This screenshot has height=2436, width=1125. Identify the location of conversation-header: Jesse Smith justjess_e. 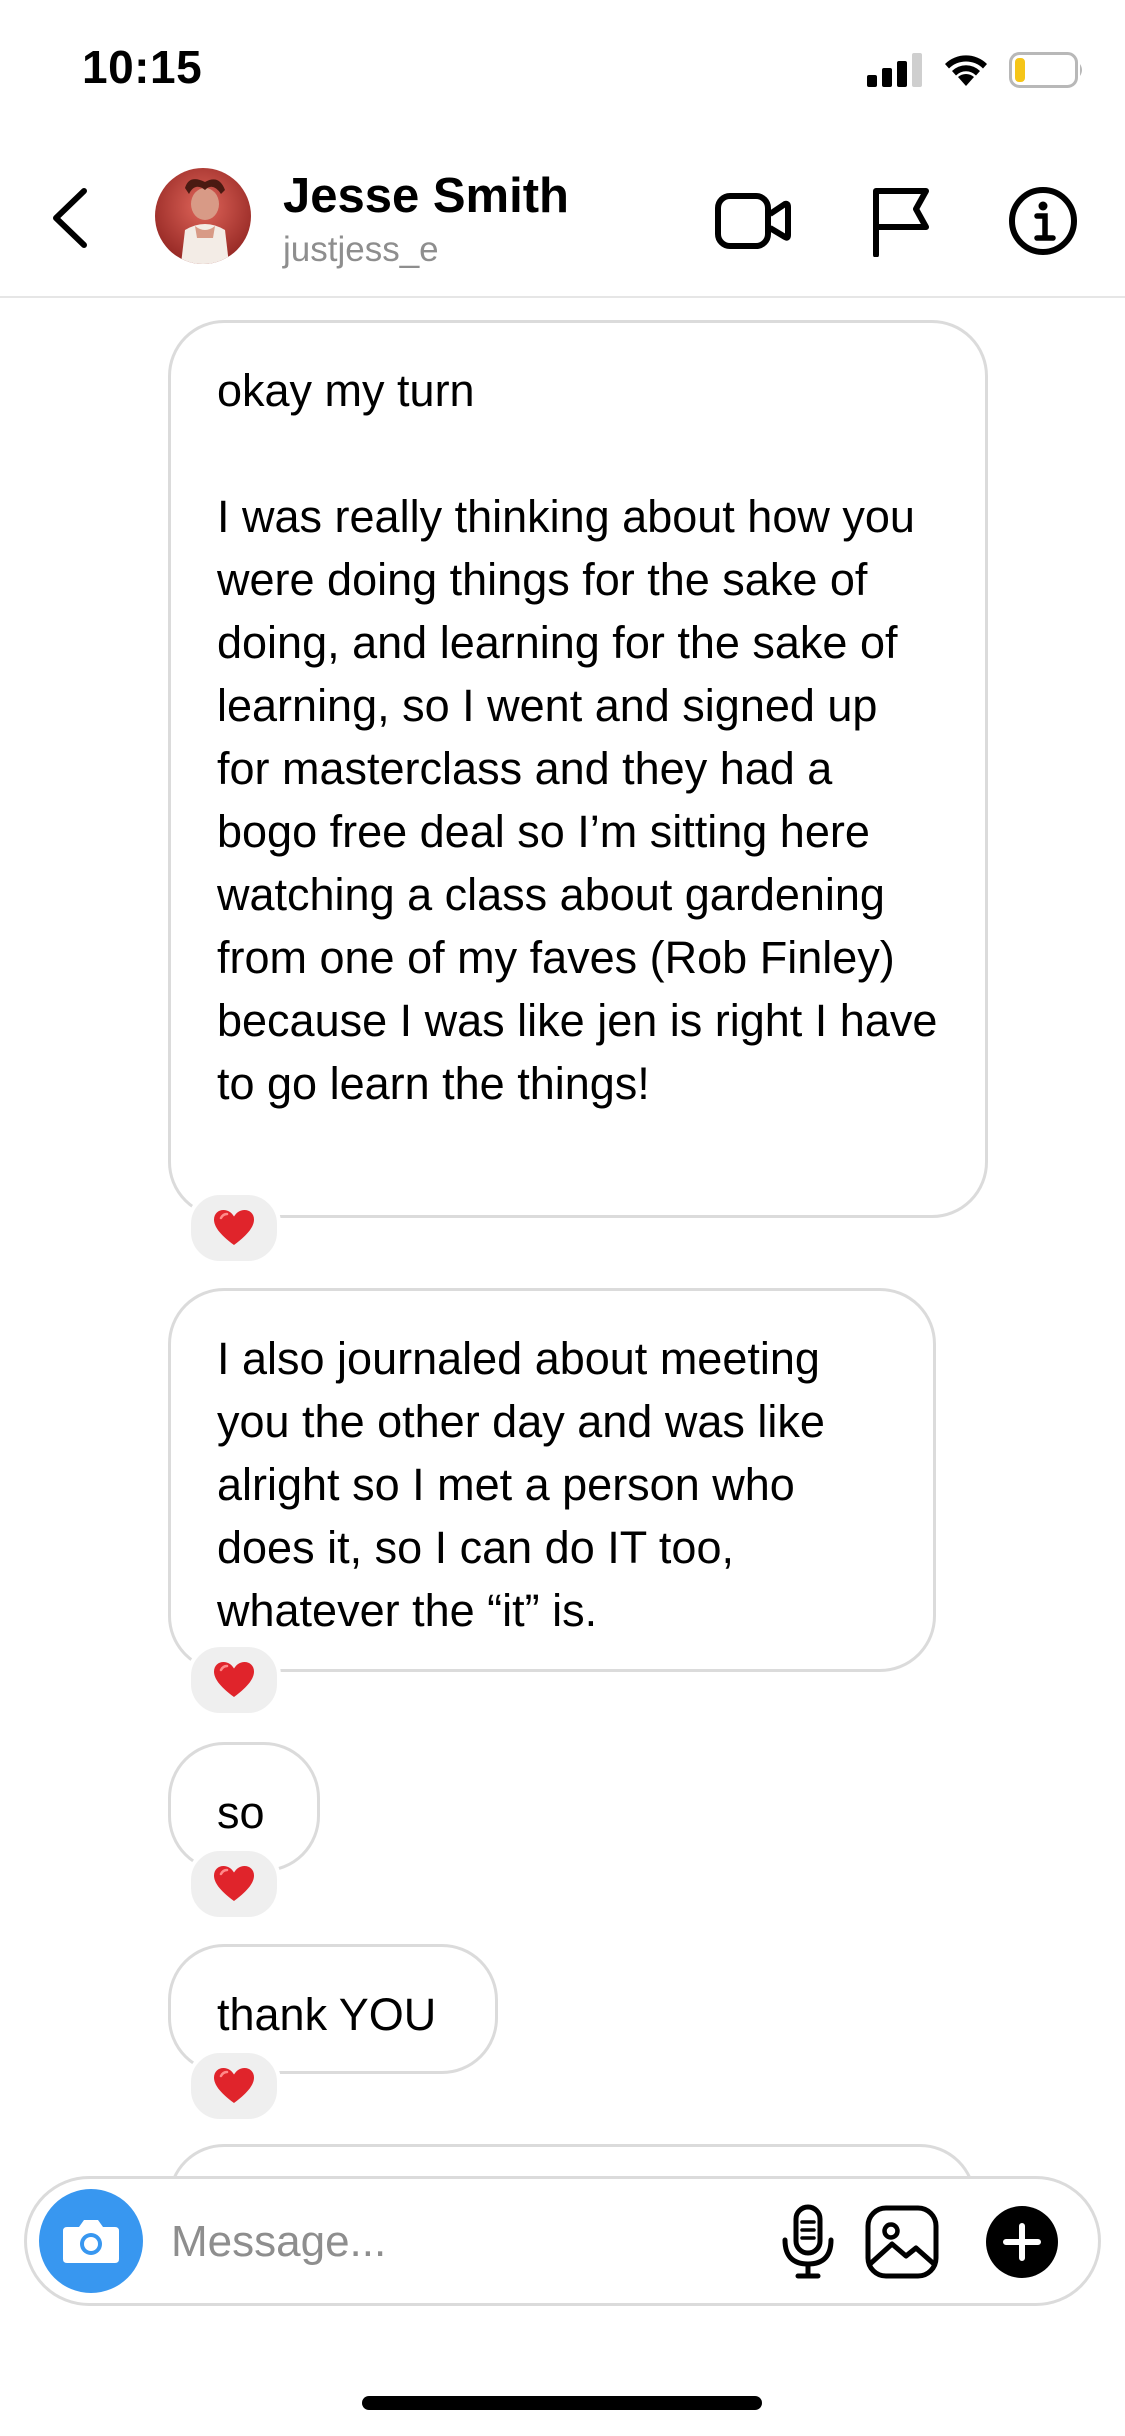
(562, 219).